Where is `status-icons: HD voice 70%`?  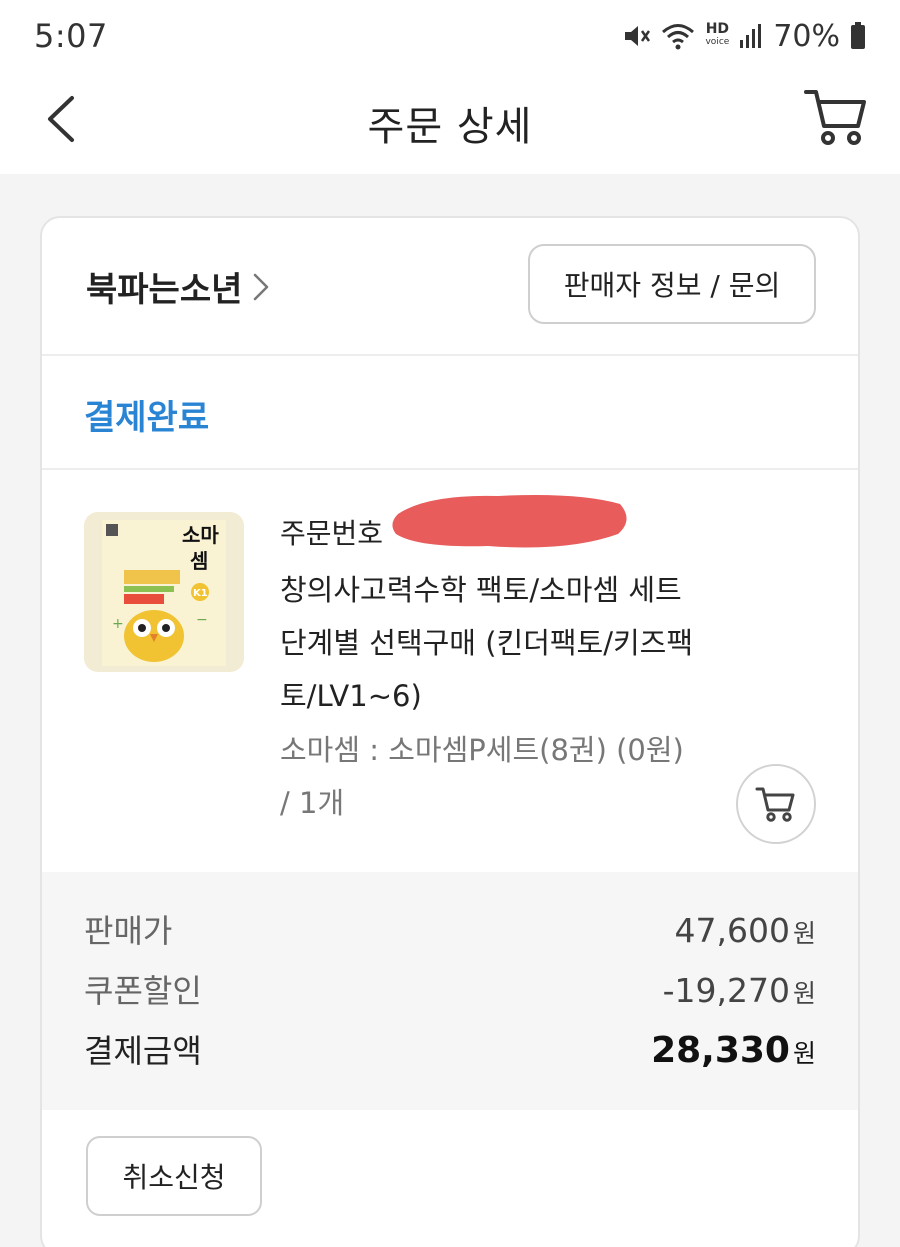
status-icons: HD voice 70% is located at coordinates (743, 36).